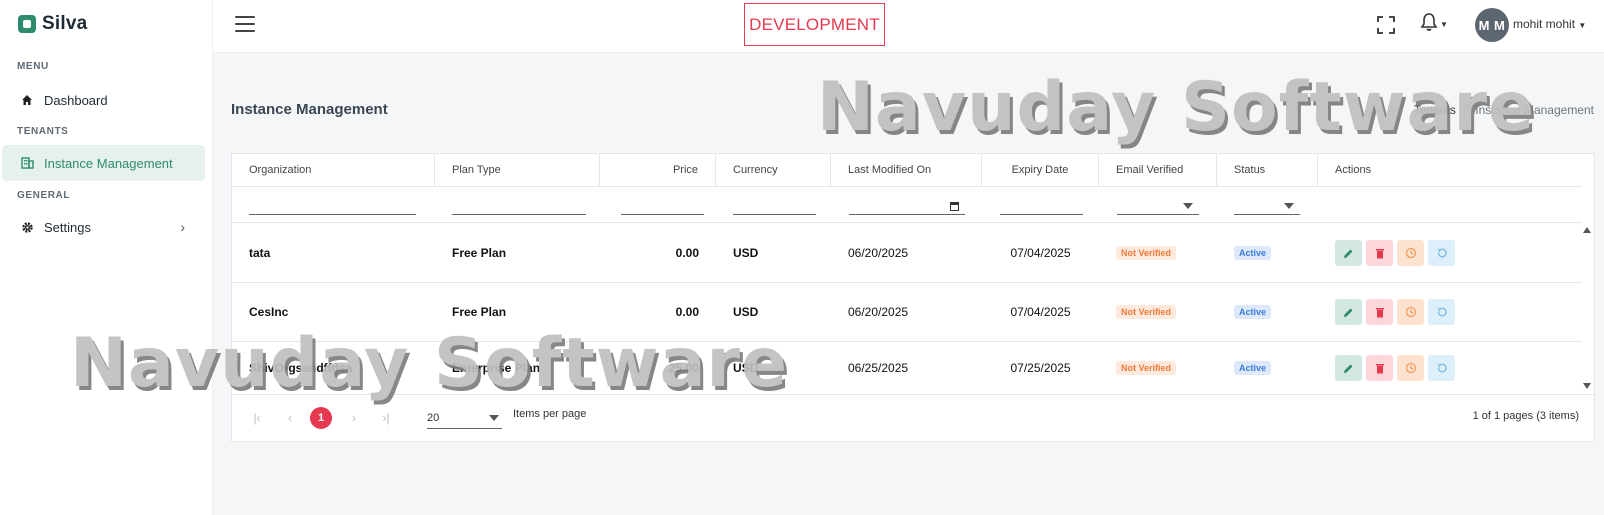  What do you see at coordinates (332, 209) in the screenshot?
I see `organization-filter-input` at bounding box center [332, 209].